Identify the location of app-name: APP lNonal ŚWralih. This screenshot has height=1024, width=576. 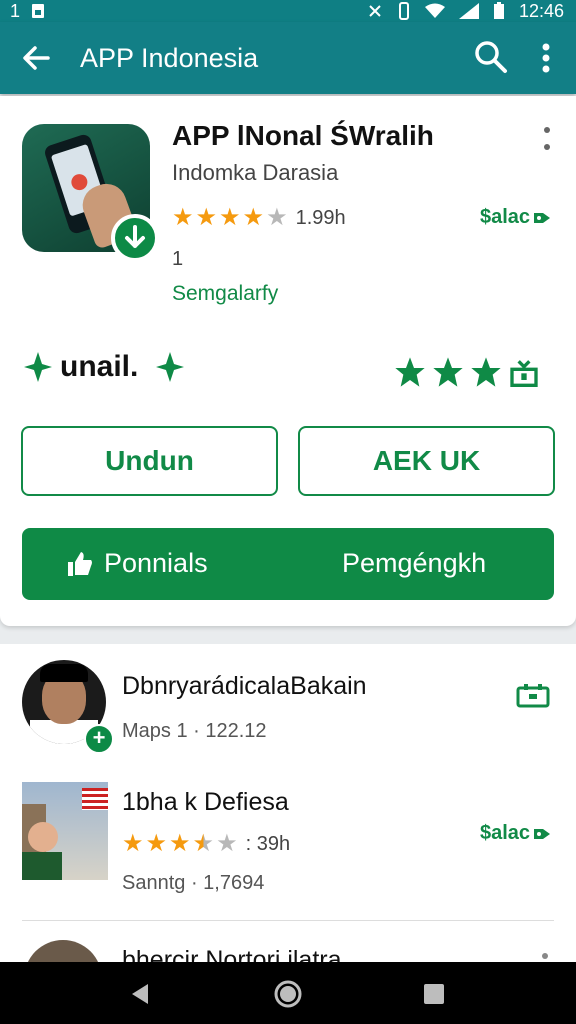
(303, 135).